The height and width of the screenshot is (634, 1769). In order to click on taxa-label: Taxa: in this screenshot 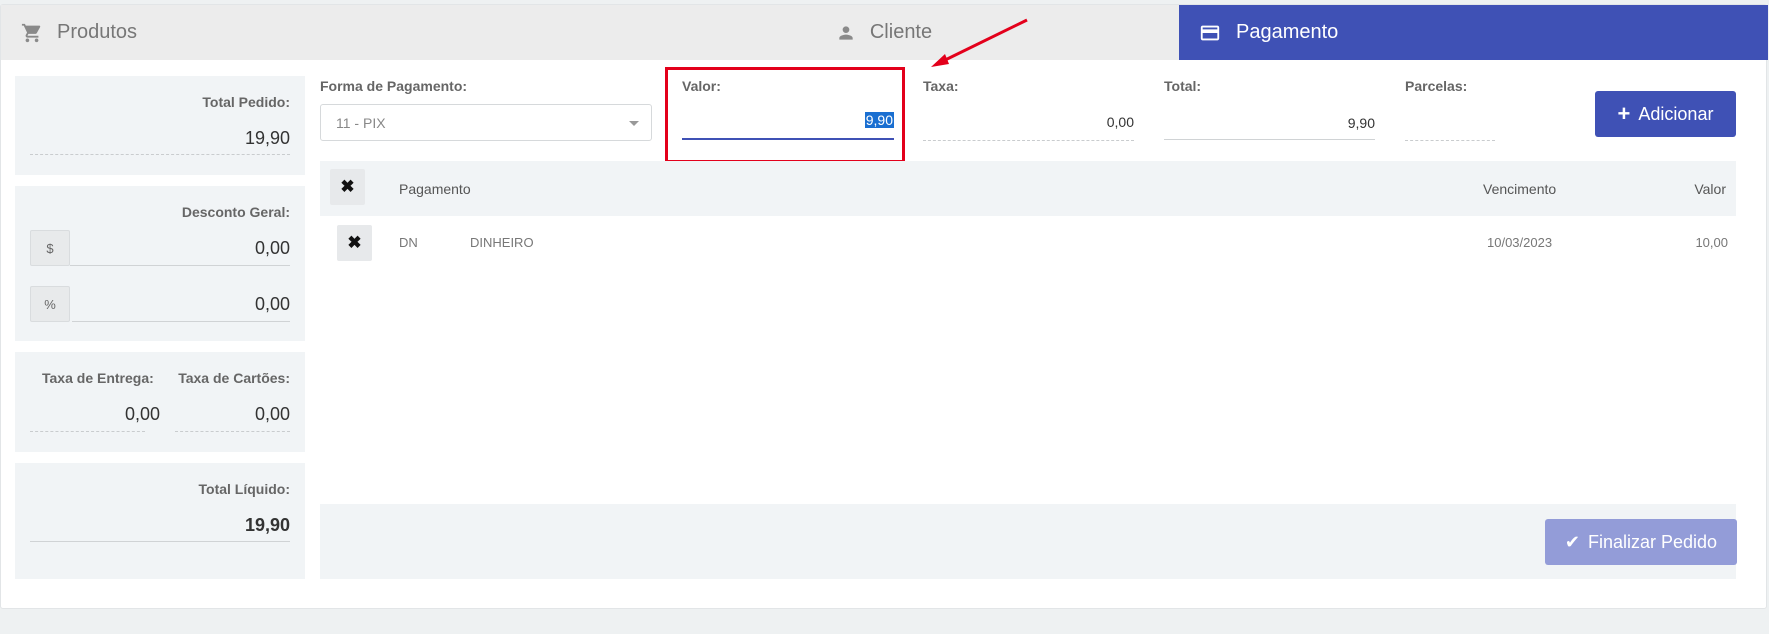, I will do `click(941, 86)`.